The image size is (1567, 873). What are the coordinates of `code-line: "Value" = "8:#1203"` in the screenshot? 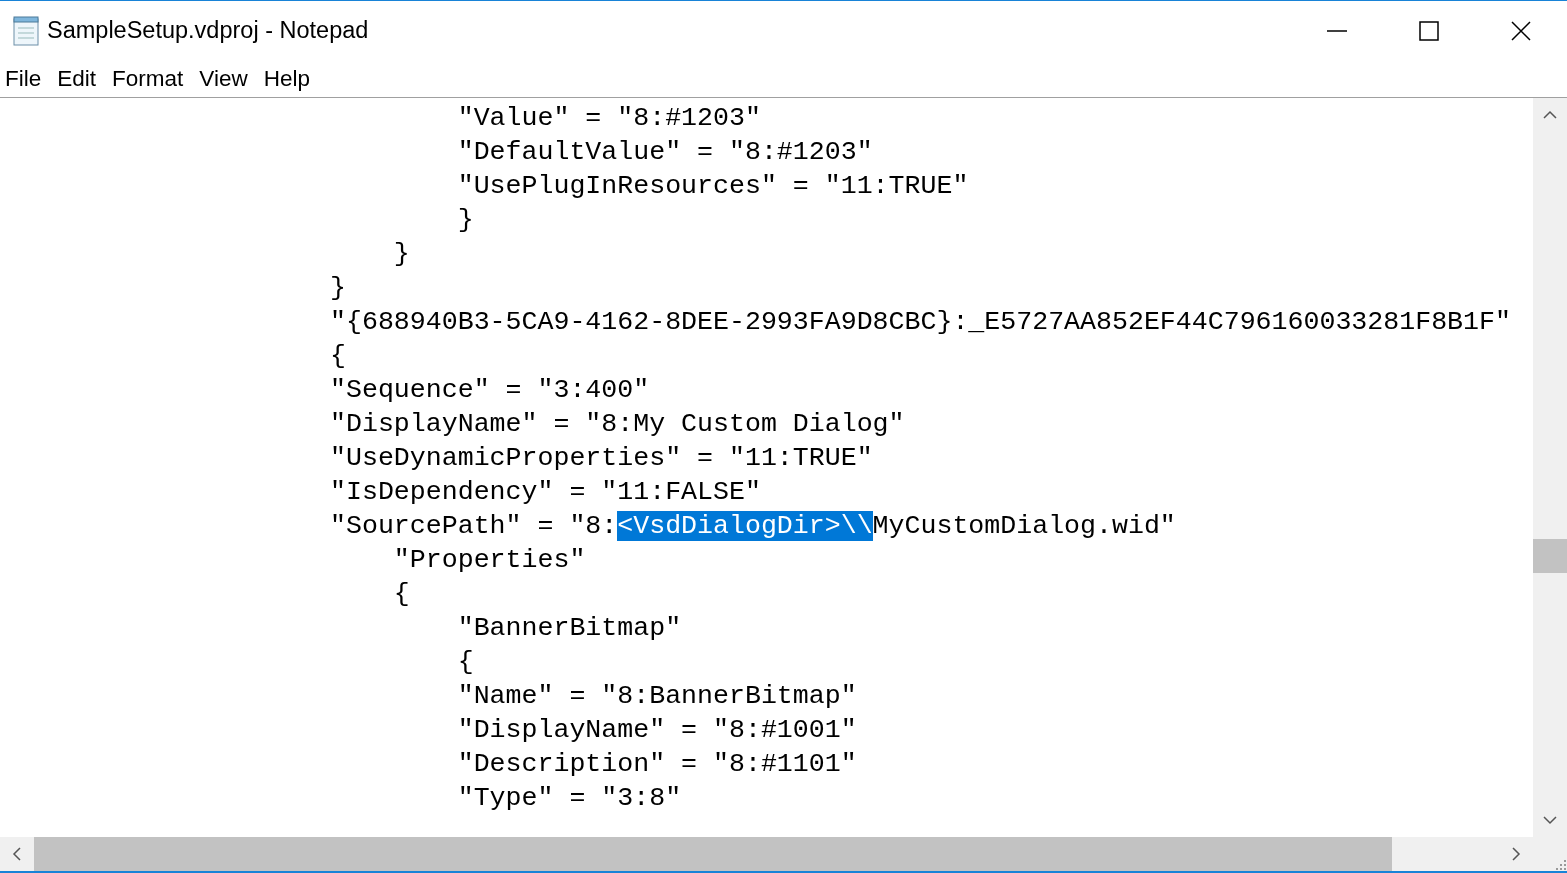 It's located at (608, 118).